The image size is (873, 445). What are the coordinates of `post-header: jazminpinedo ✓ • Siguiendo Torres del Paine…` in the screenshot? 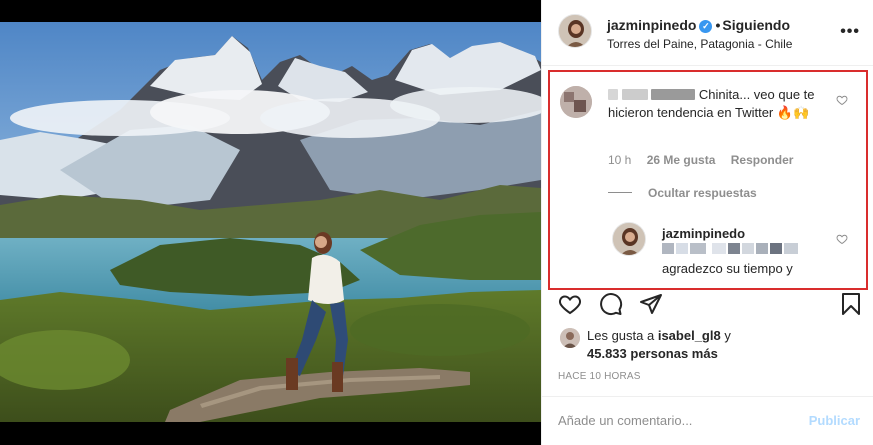 It's located at (707, 33).